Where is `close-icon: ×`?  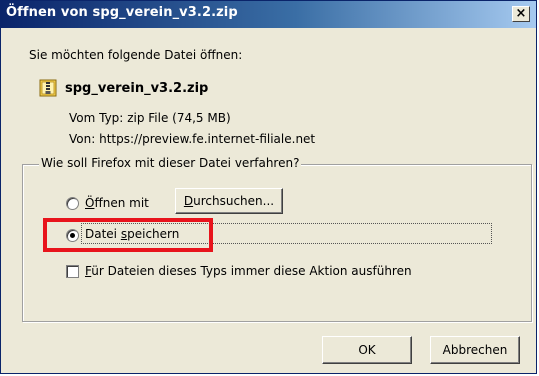 close-icon: × is located at coordinates (521, 13).